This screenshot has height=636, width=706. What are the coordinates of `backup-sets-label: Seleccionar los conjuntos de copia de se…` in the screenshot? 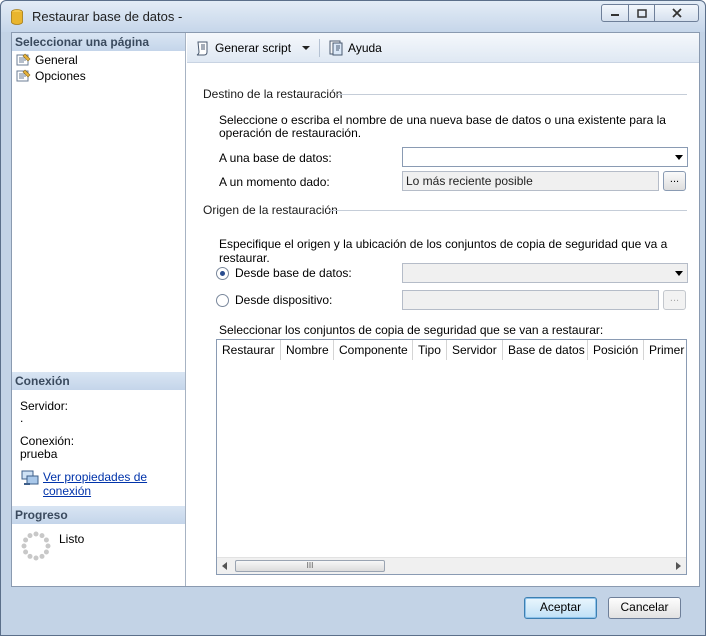 It's located at (411, 330).